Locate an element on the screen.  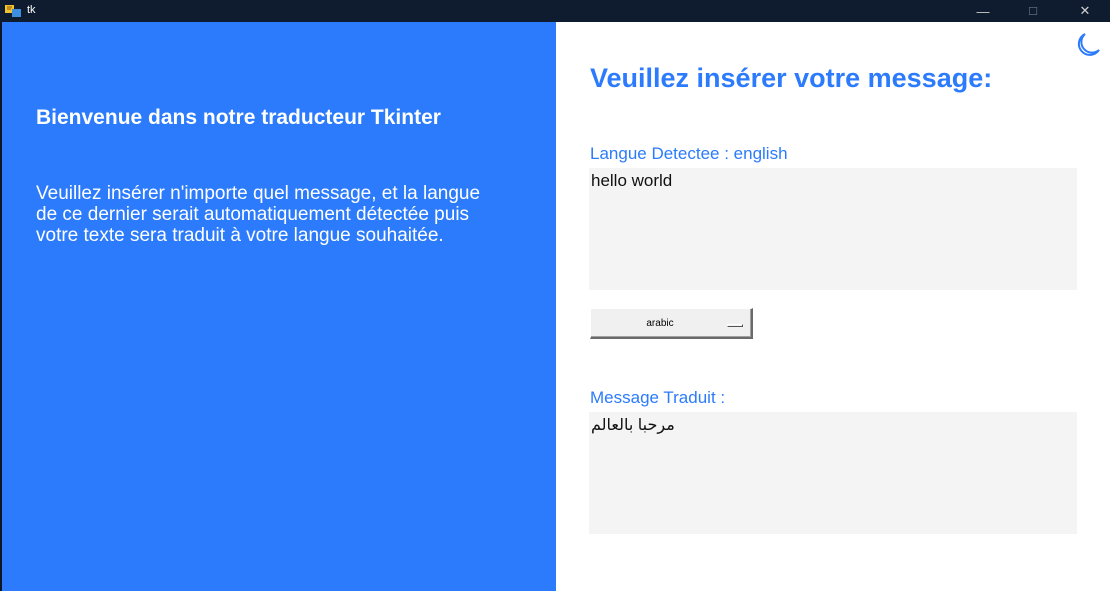
detected-language-label: Langue Detectee : english is located at coordinates (689, 153).